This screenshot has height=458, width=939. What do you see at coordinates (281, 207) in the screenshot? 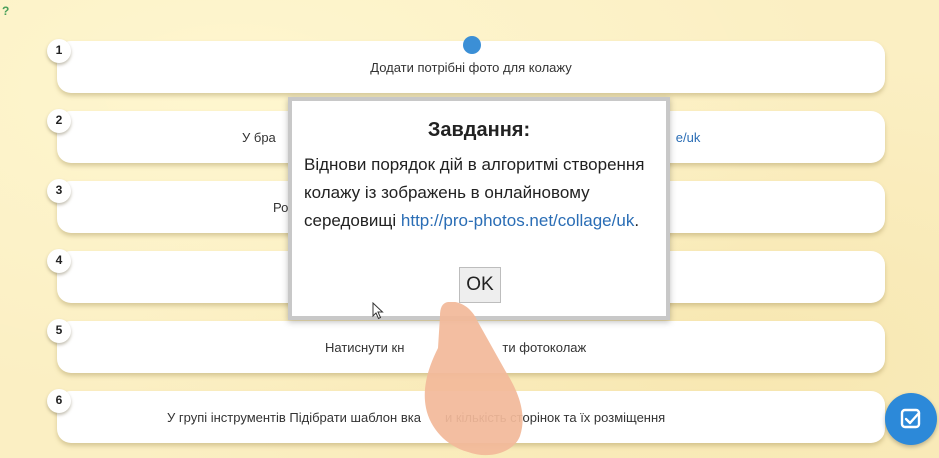
I see `step-text: Ро` at bounding box center [281, 207].